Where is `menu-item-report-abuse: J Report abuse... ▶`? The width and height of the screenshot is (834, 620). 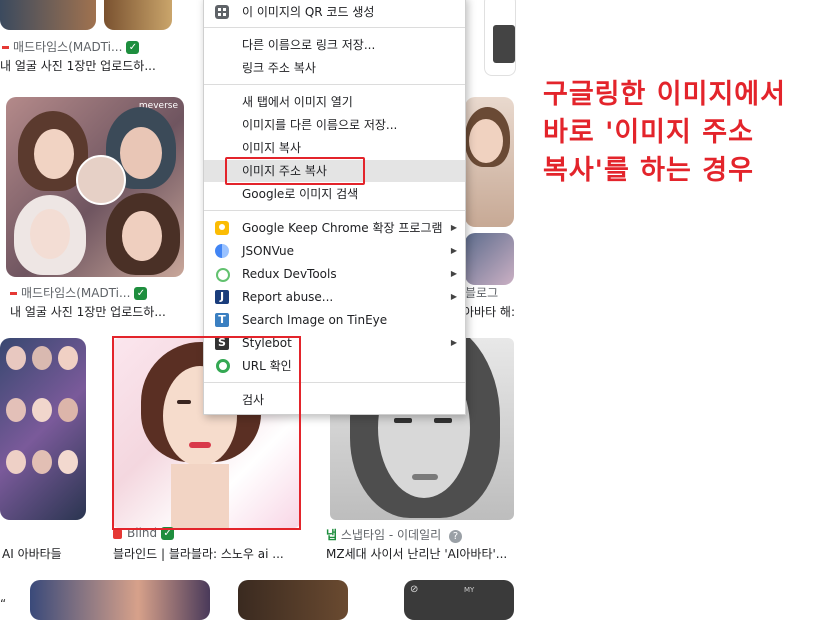 menu-item-report-abuse: J Report abuse... ▶ is located at coordinates (334, 297).